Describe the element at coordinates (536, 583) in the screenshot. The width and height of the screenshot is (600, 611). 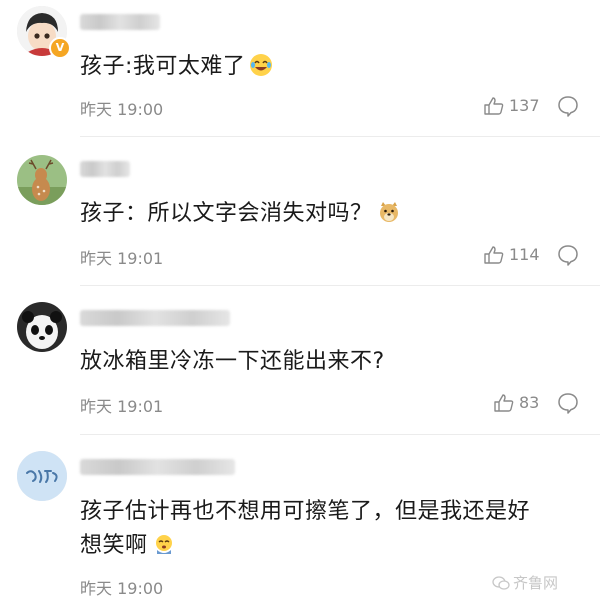
I see `watermark-text: 齐鲁网` at that location.